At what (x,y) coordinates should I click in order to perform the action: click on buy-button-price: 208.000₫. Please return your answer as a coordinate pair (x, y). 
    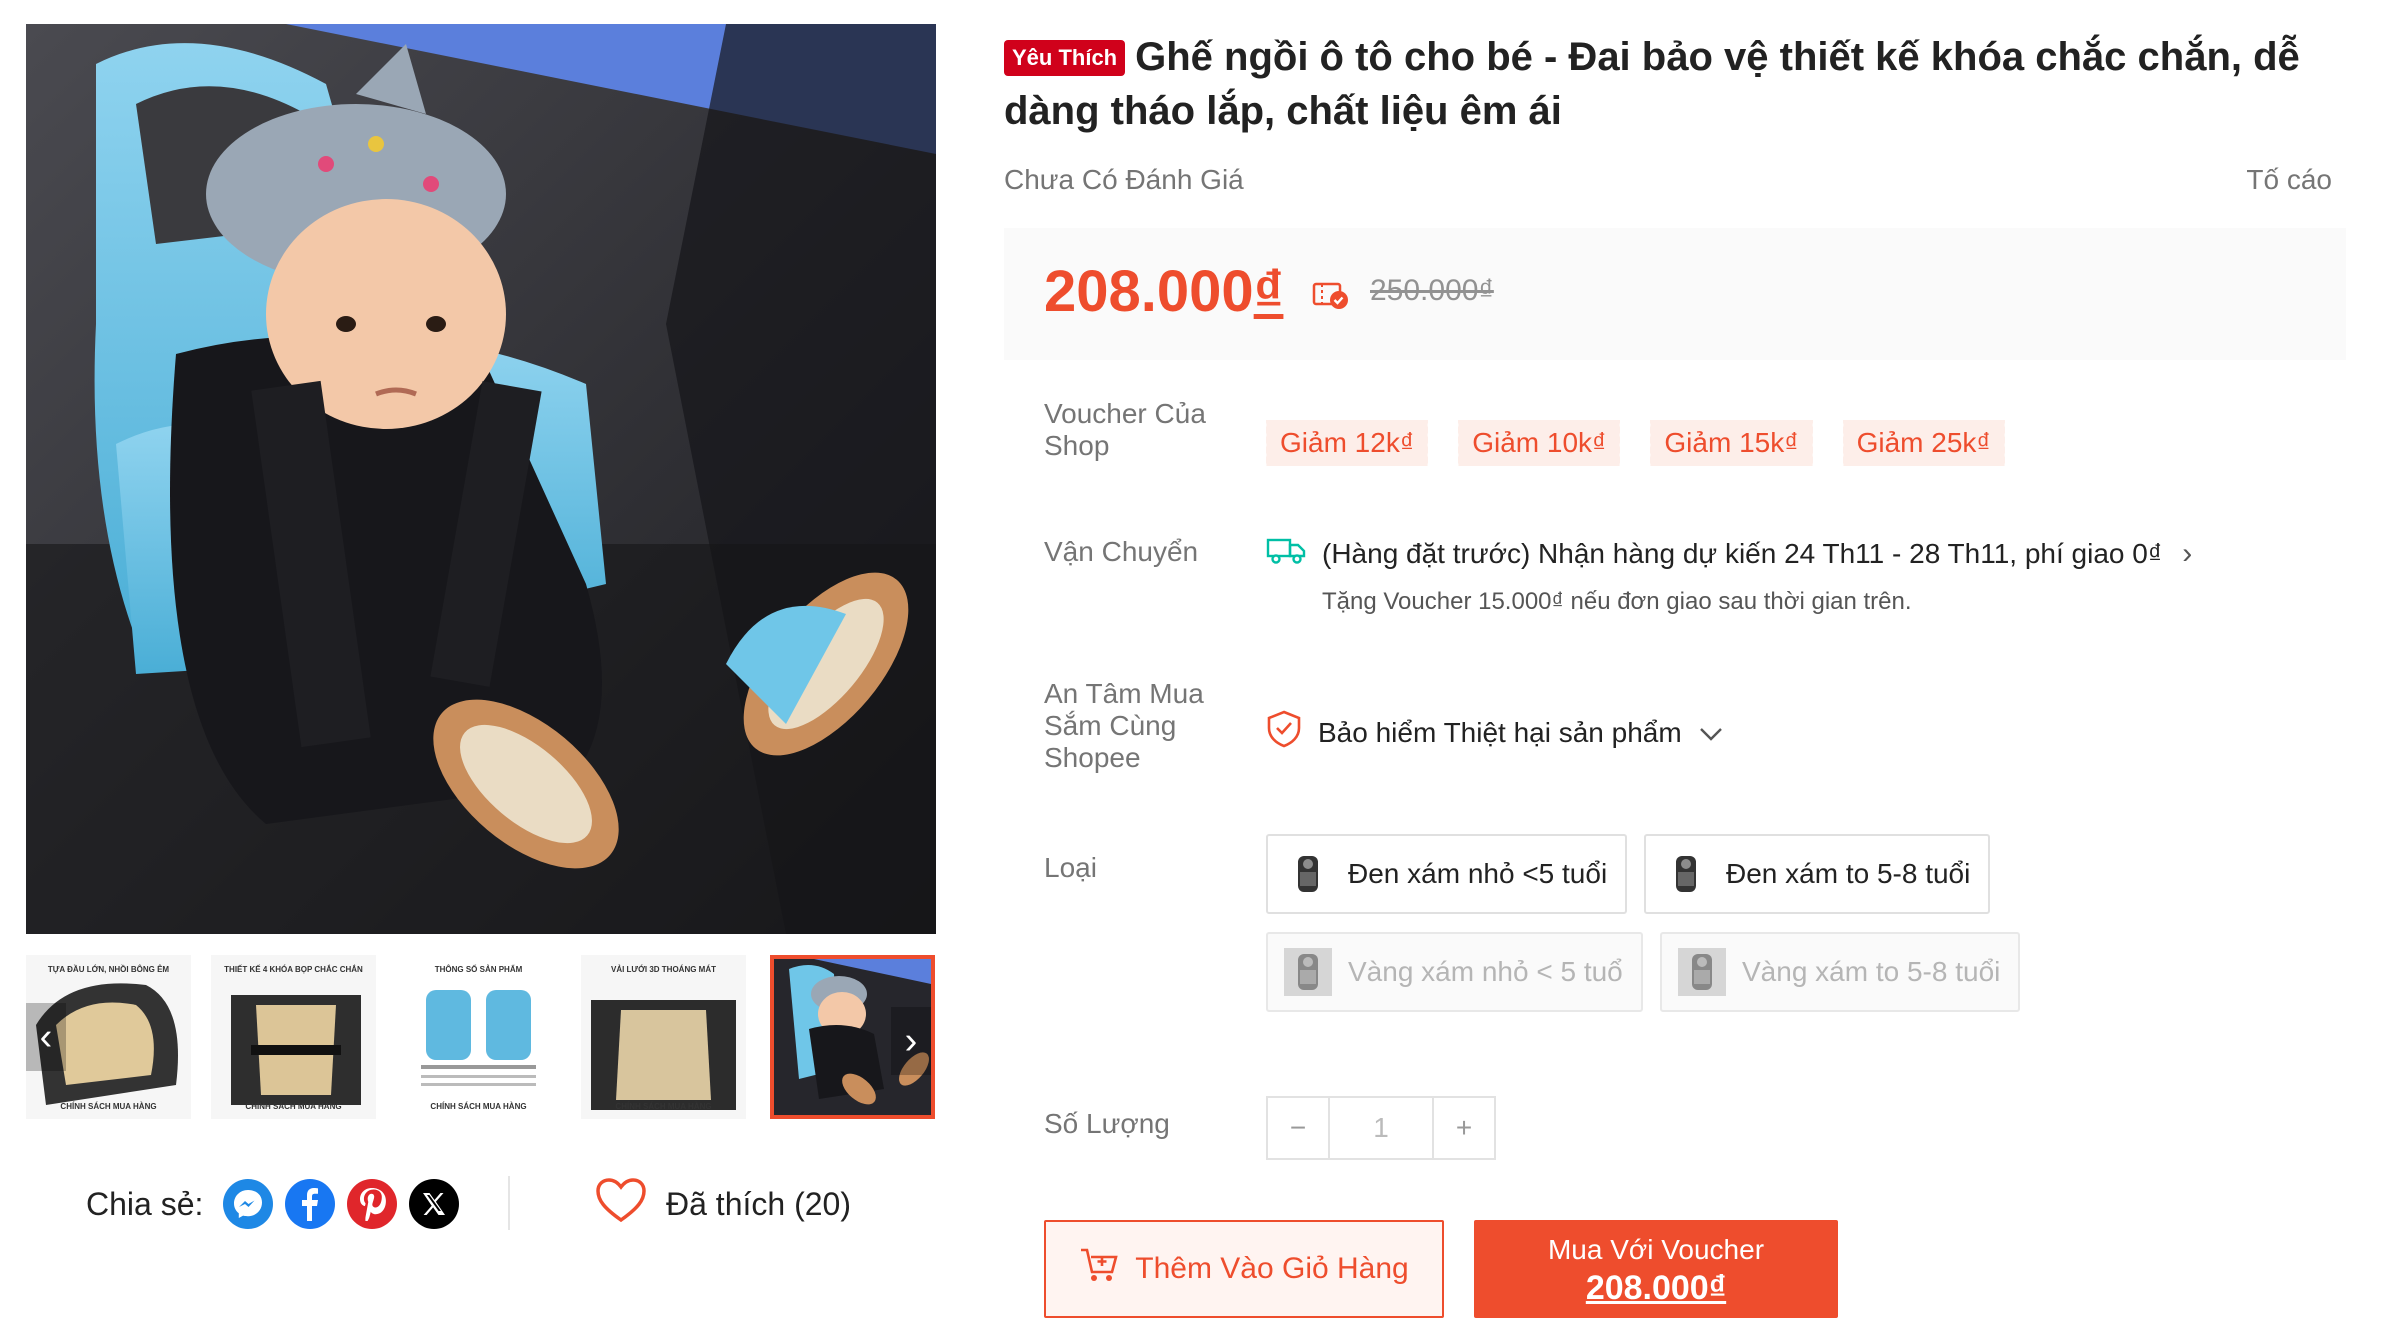
    Looking at the image, I should click on (1656, 1288).